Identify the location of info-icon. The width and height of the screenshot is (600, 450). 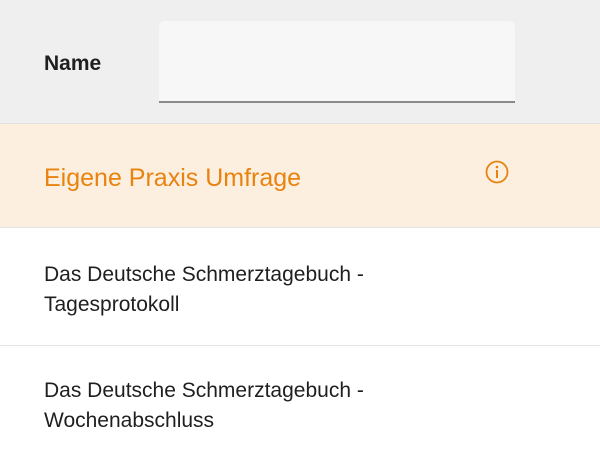
(497, 172).